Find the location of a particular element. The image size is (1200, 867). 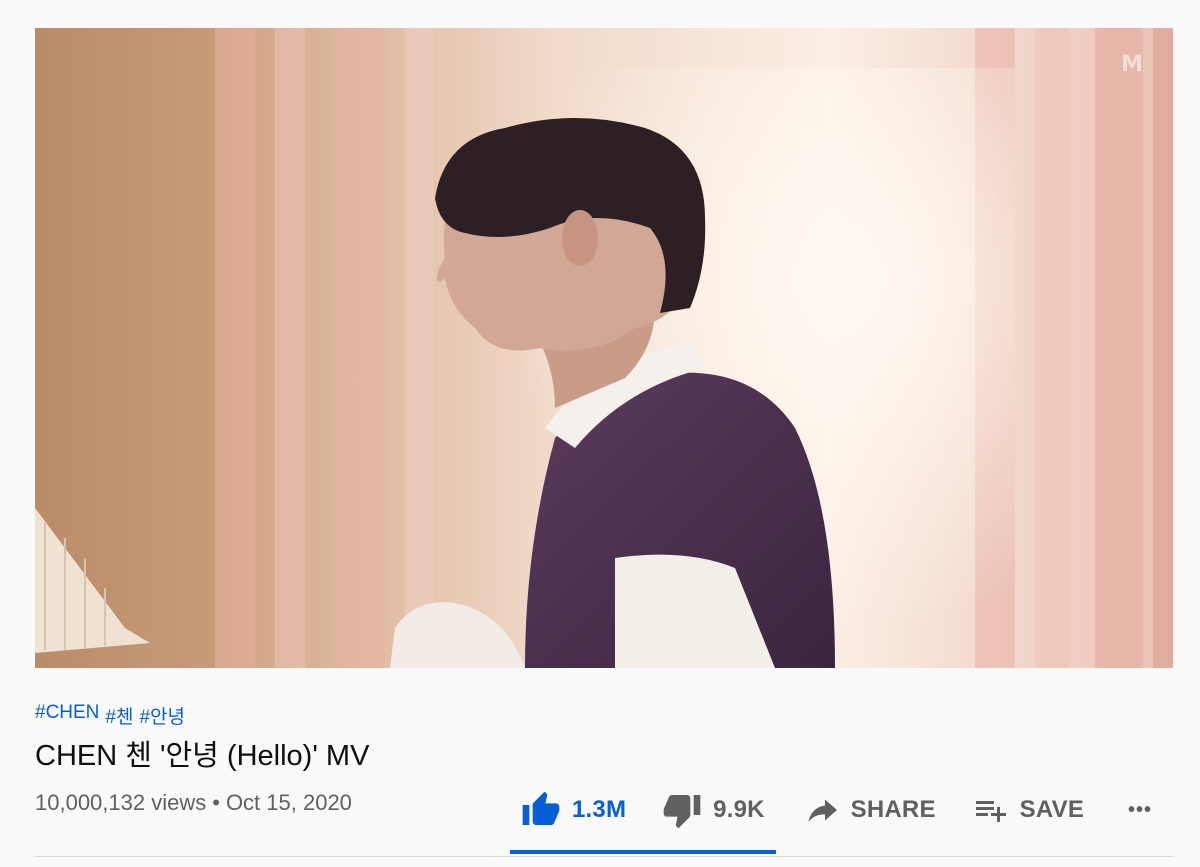

share-button: SHARE is located at coordinates (869, 810).